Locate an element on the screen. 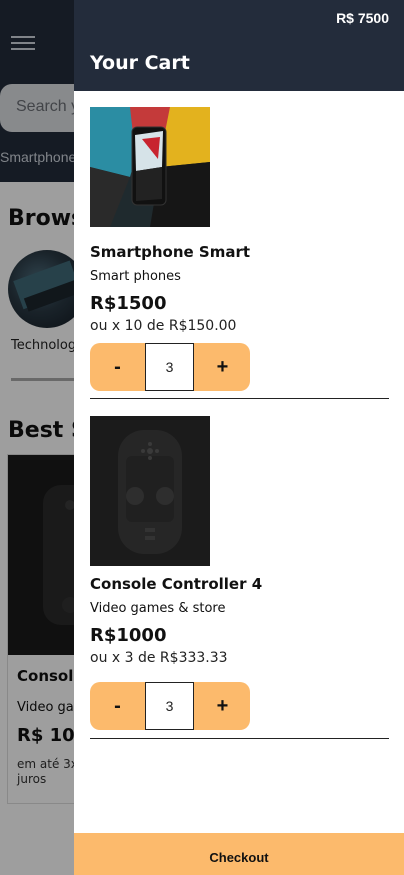  cart-title: Your Cart is located at coordinates (140, 63).